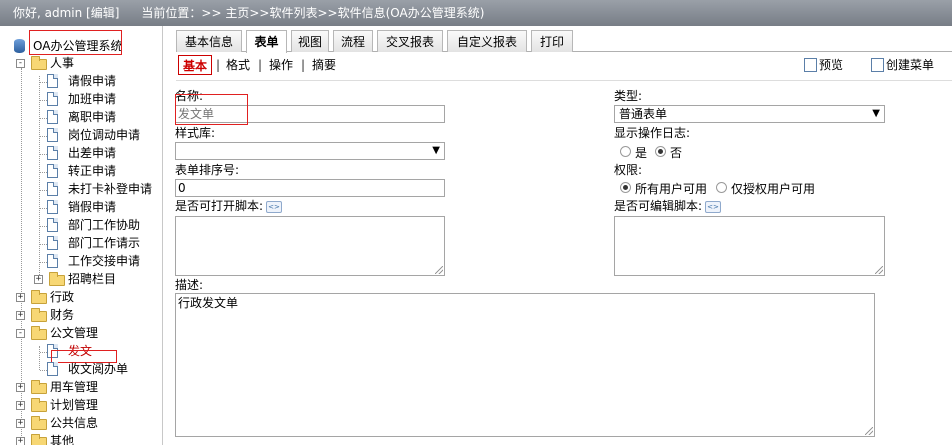  I want to click on perm-auth-label: 仅授权用户可用, so click(773, 189).